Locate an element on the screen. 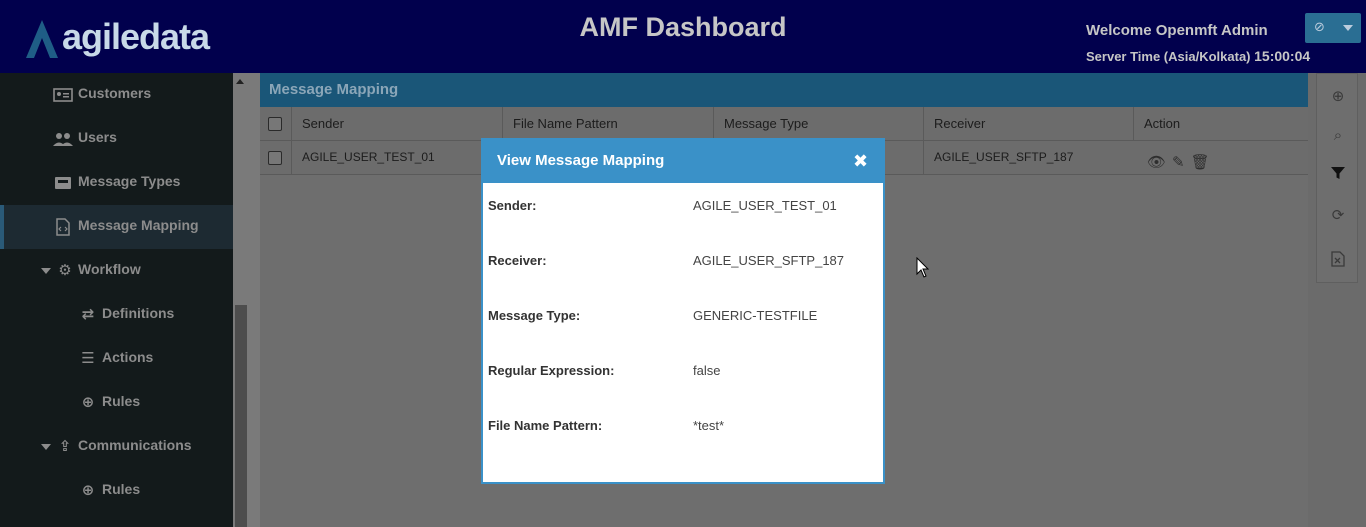 Image resolution: width=1366 pixels, height=527 pixels. server-time-label: Server Time (Asia/Kolkata) is located at coordinates (1168, 56).